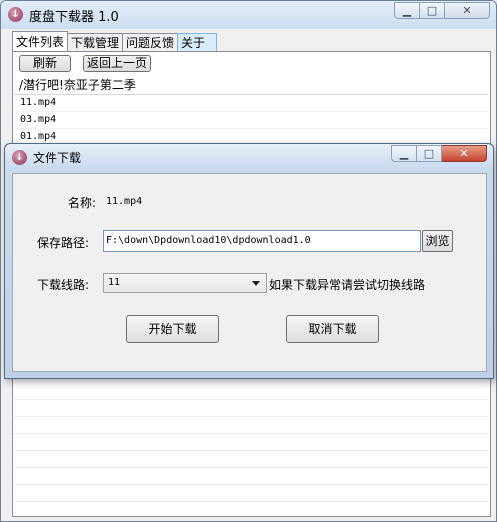  I want to click on dialog-minimize-button: ▁, so click(404, 153).